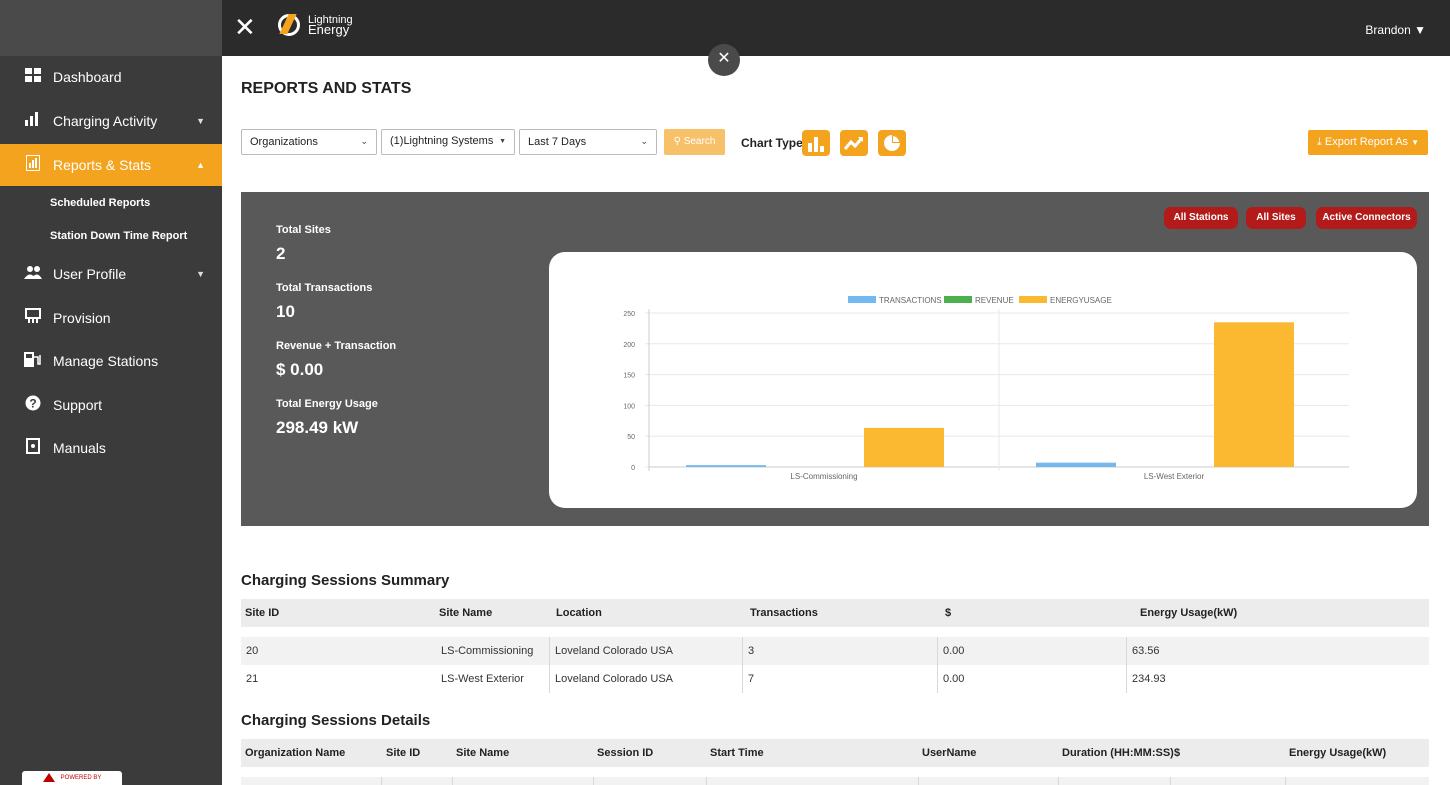  I want to click on legend-label: REVENUE, so click(994, 300).